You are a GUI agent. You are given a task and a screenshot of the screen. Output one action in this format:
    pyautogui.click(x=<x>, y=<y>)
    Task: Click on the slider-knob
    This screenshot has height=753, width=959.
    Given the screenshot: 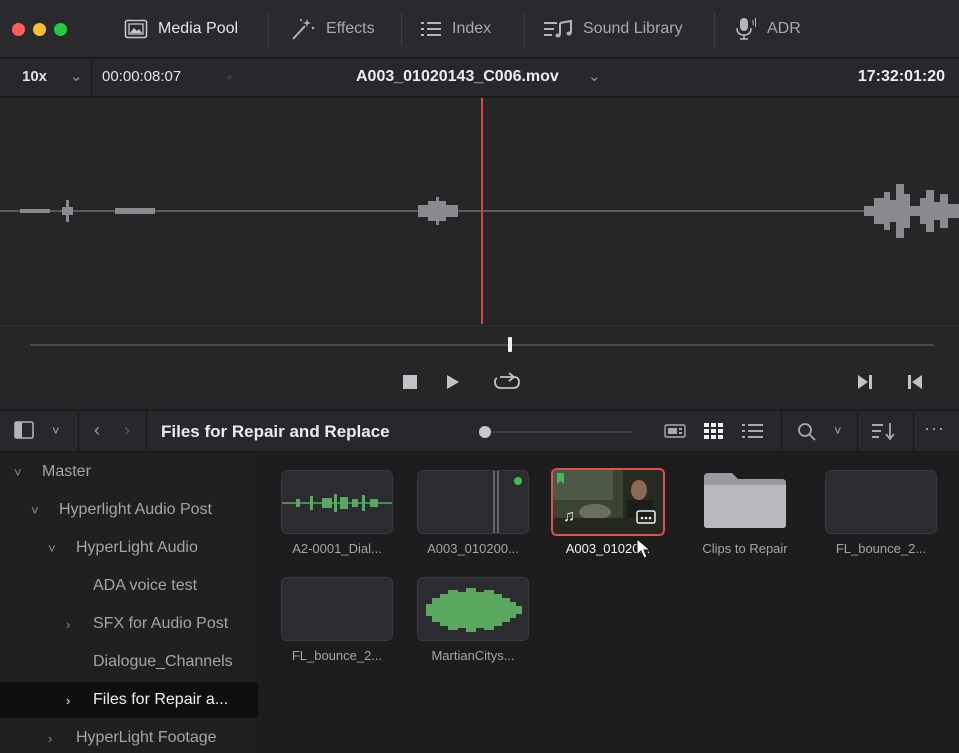 What is the action you would take?
    pyautogui.click(x=485, y=432)
    